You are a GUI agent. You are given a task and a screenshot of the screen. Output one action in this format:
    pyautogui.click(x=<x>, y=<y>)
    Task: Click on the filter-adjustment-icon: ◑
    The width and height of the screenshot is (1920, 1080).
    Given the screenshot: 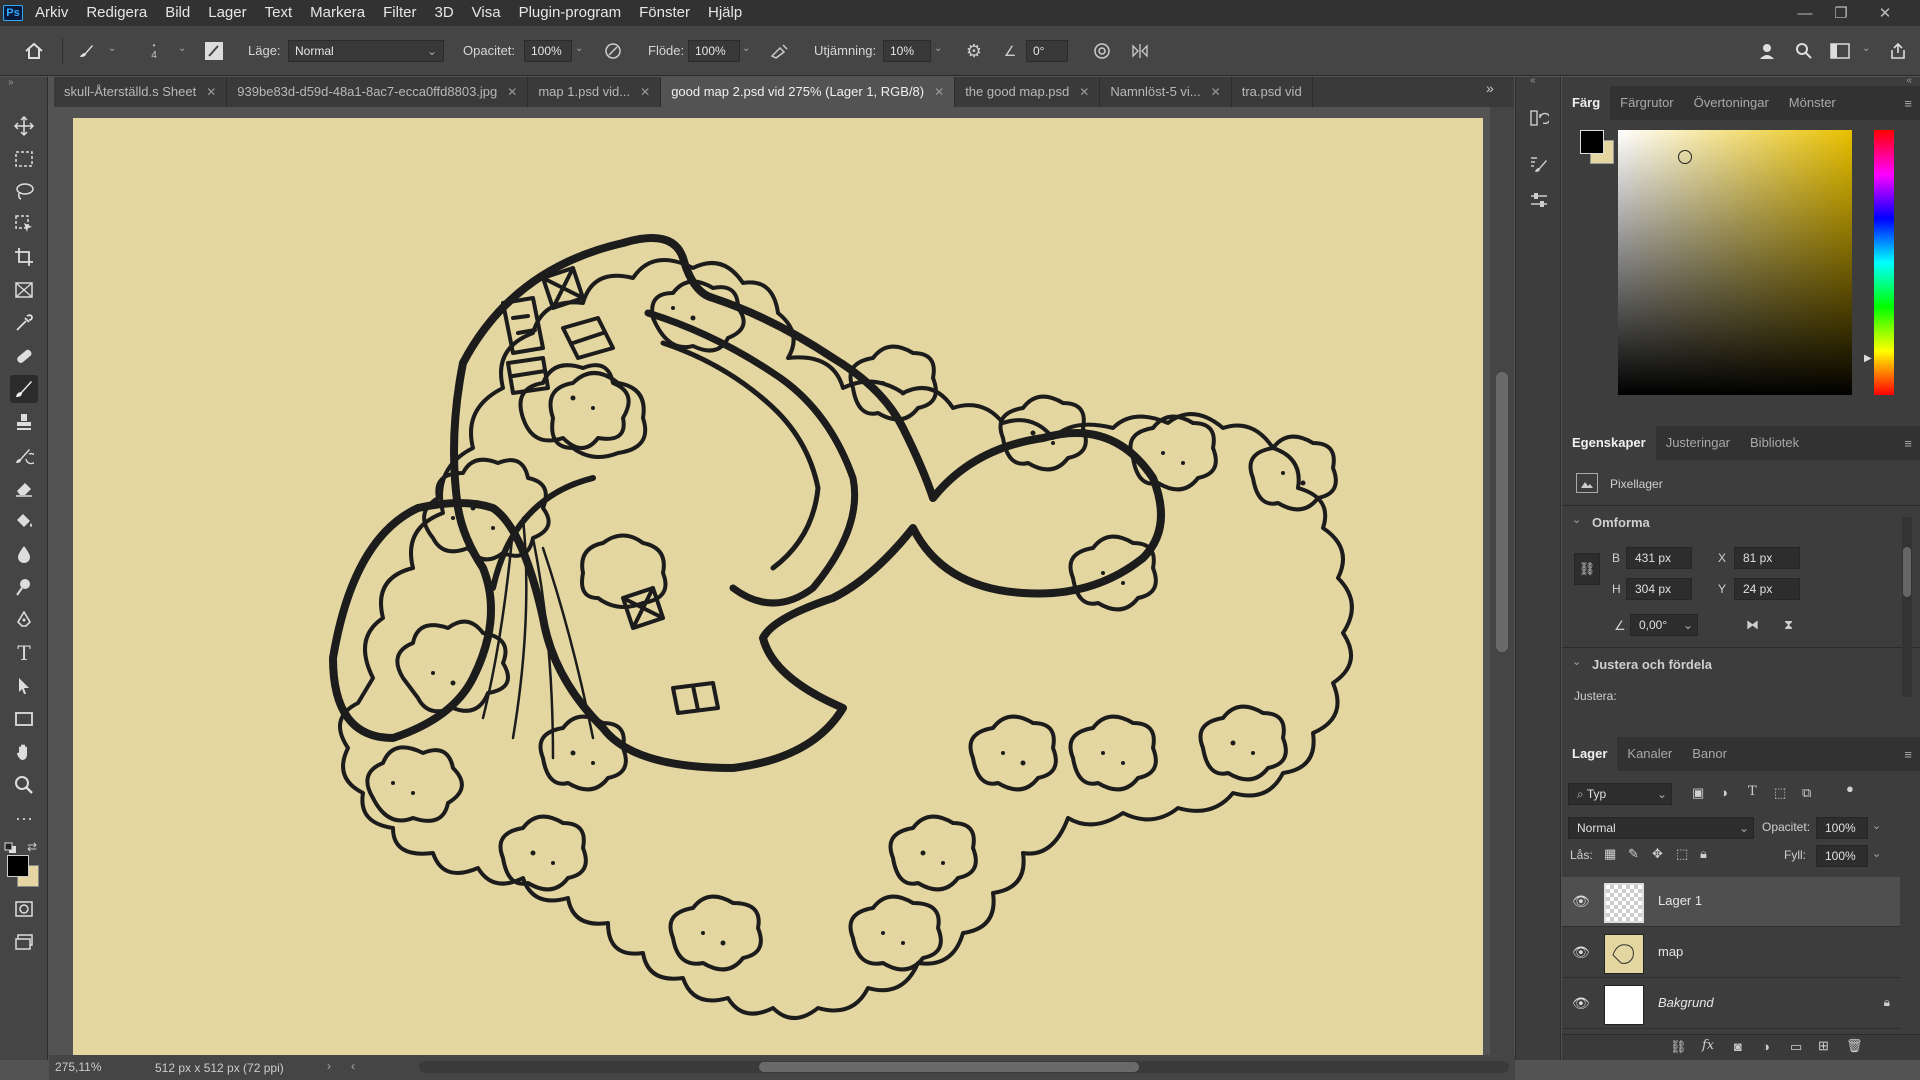 What is the action you would take?
    pyautogui.click(x=1724, y=792)
    